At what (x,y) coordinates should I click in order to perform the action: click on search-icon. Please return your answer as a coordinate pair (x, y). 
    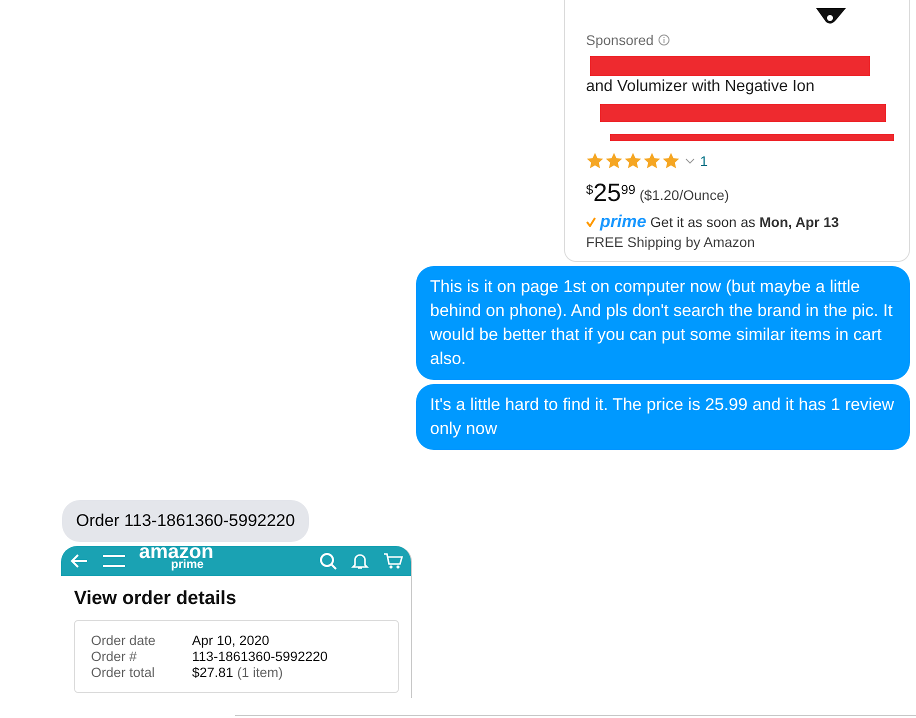
    Looking at the image, I should click on (328, 561).